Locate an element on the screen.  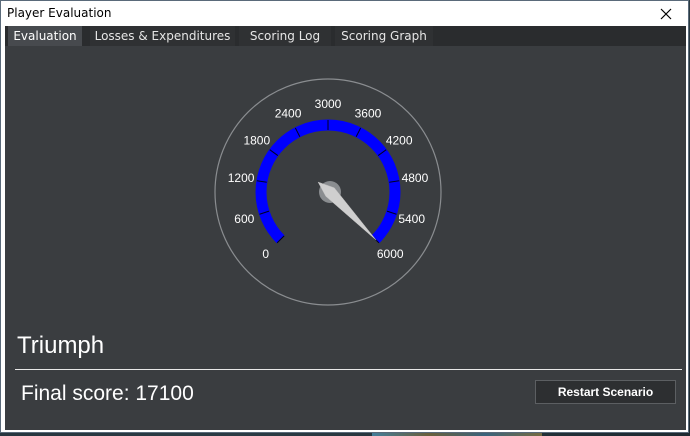
gauge-tick-label: 3000 is located at coordinates (328, 104).